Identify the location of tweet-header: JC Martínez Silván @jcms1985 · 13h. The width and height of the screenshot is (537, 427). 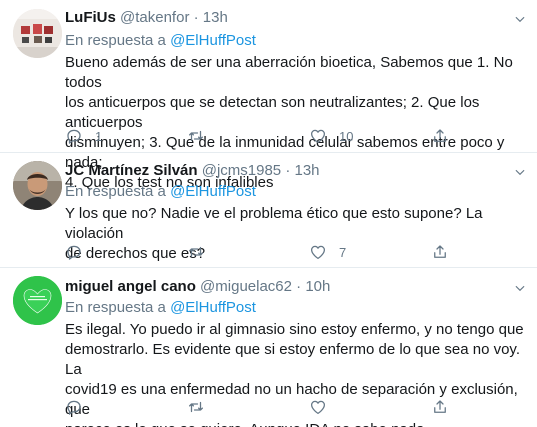
(192, 171).